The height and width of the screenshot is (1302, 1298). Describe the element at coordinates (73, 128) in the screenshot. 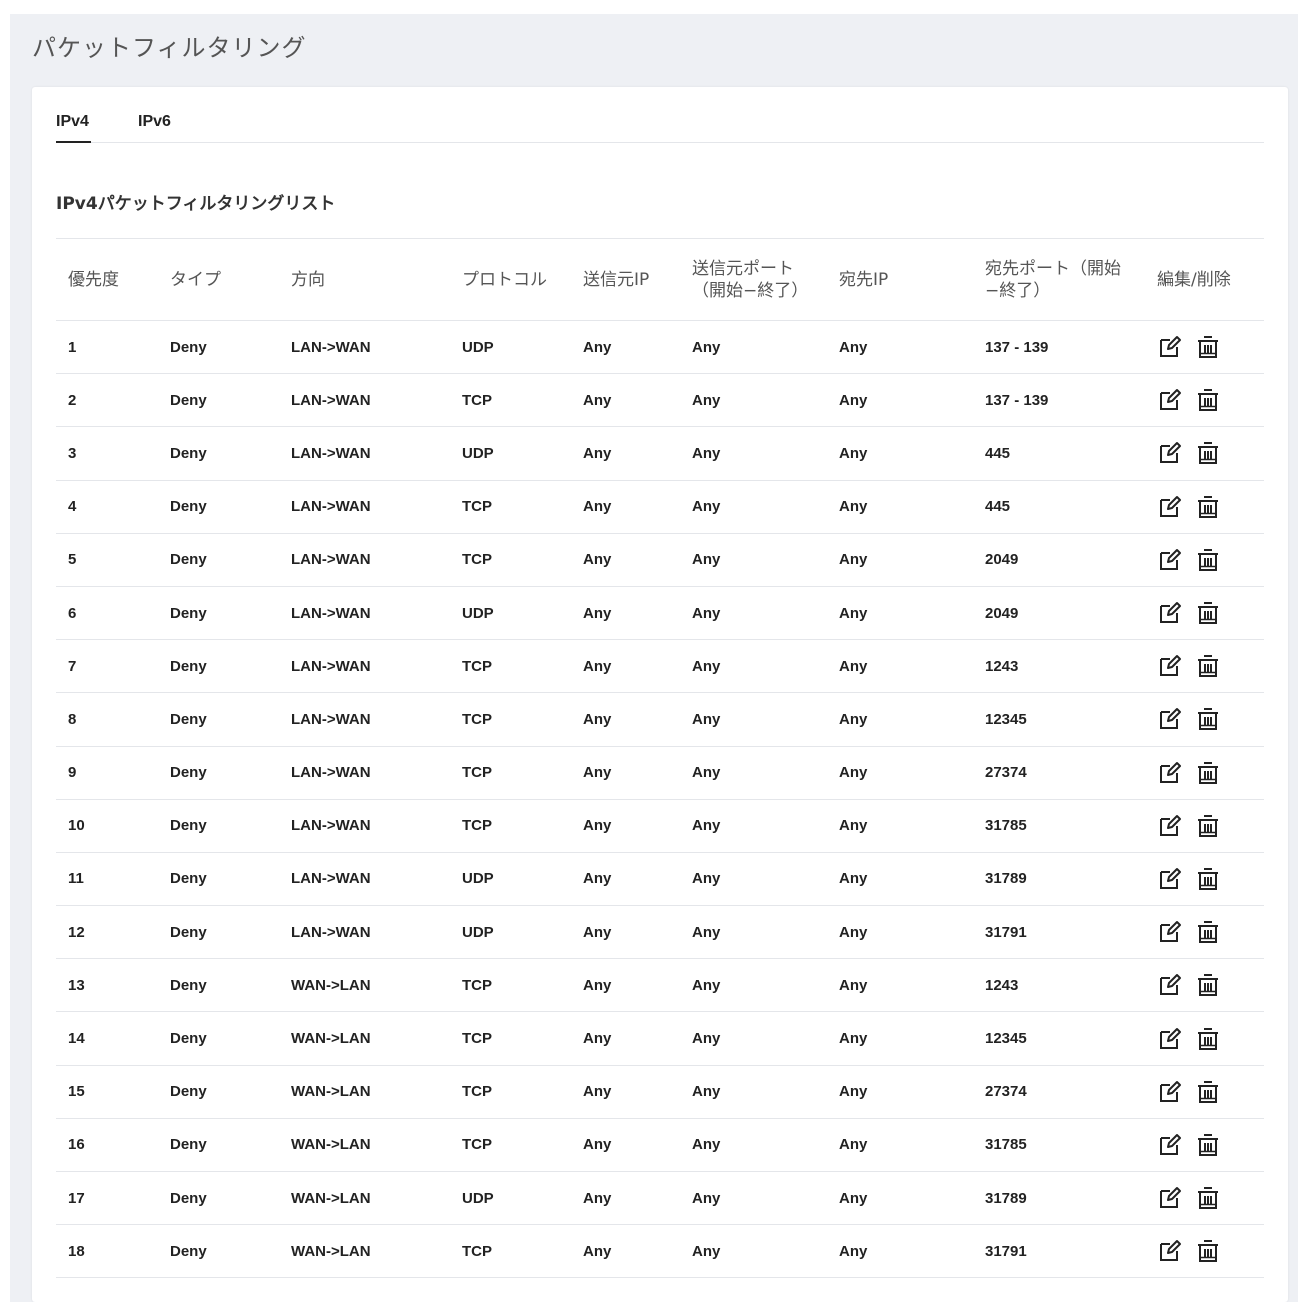

I see `tab-ipv4: IPv4` at that location.